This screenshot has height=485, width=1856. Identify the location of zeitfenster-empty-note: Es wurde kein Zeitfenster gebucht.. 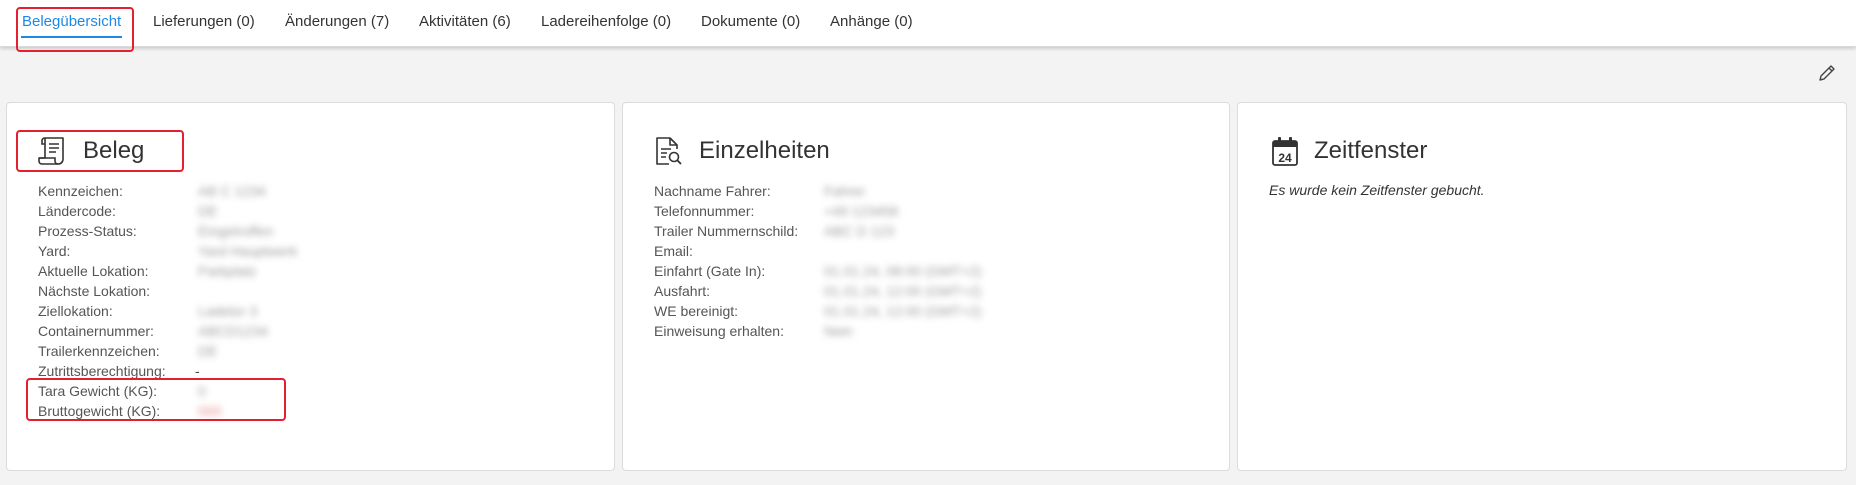
(1377, 190).